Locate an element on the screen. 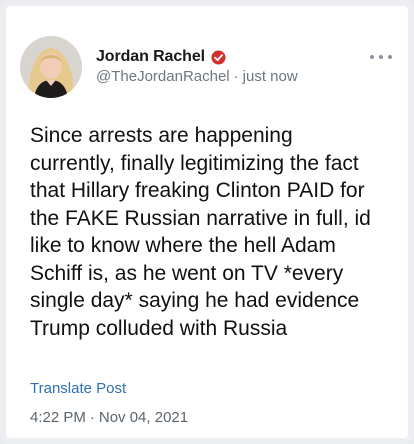 The width and height of the screenshot is (414, 444). more-options-icon is located at coordinates (381, 57).